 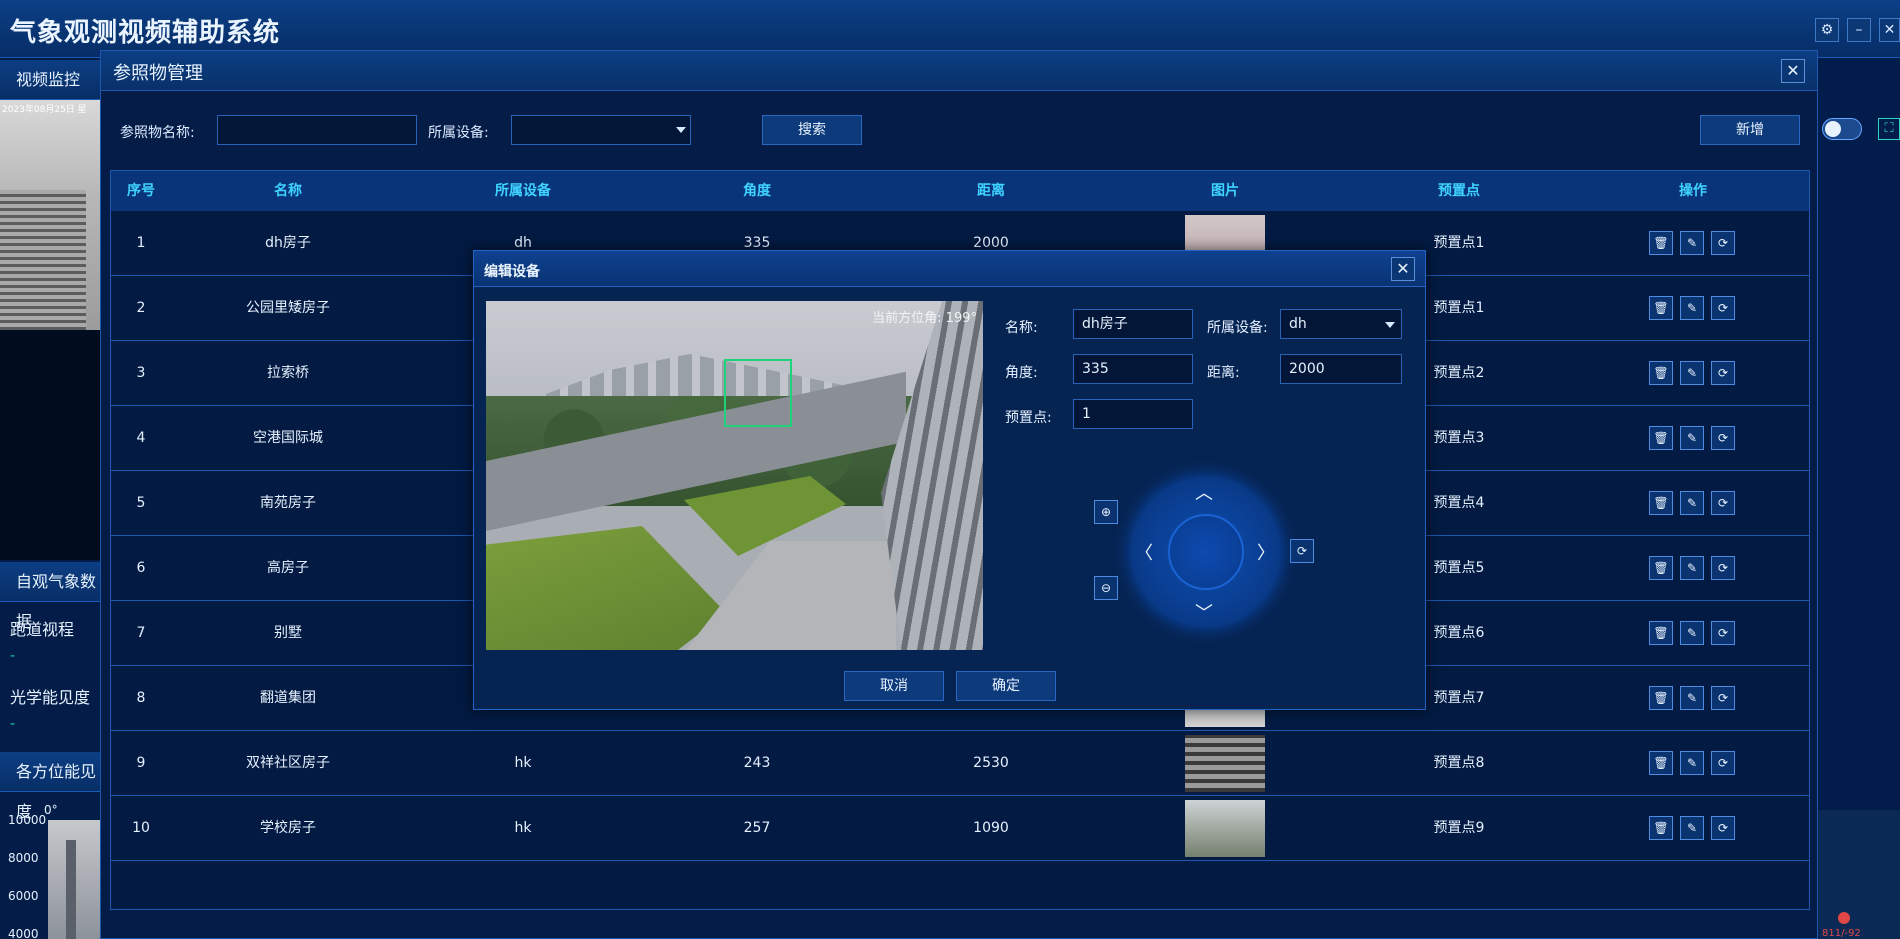 What do you see at coordinates (1859, 30) in the screenshot?
I see `minimize-button: –` at bounding box center [1859, 30].